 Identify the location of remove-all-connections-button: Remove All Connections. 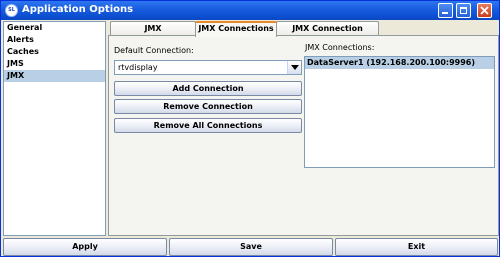
(208, 125).